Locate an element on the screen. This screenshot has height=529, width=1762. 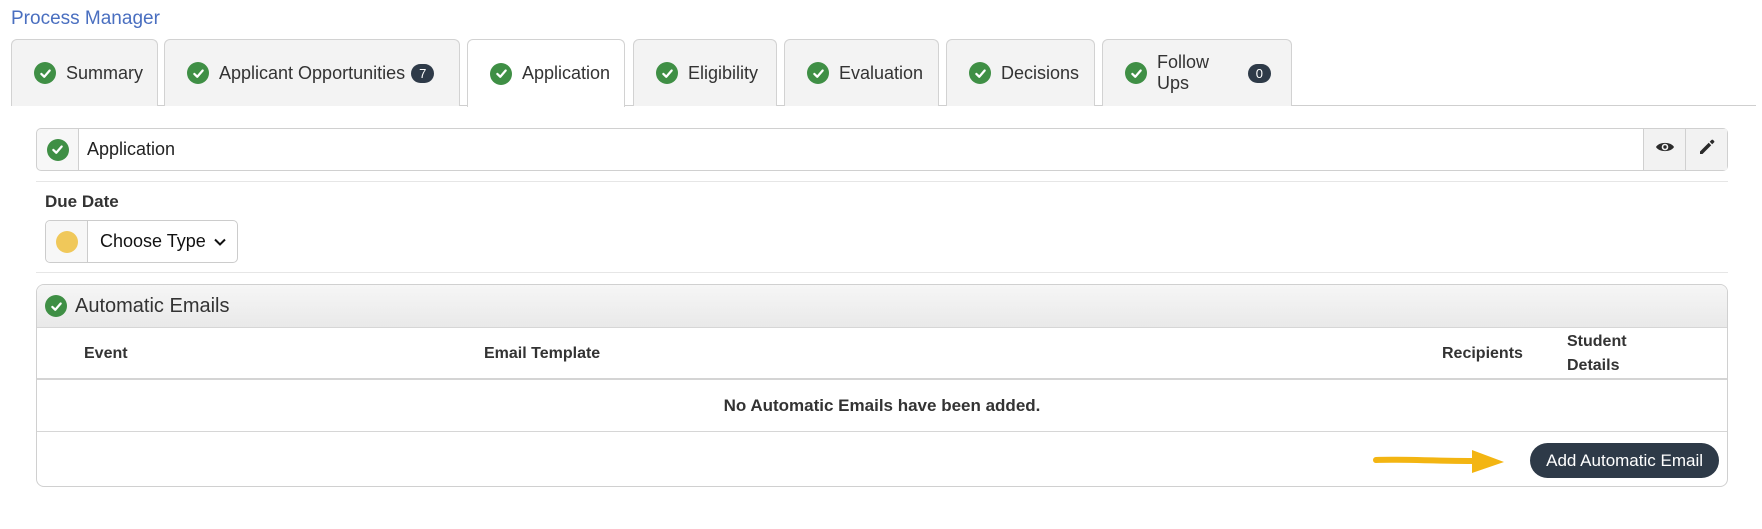
edit-button is located at coordinates (1706, 149).